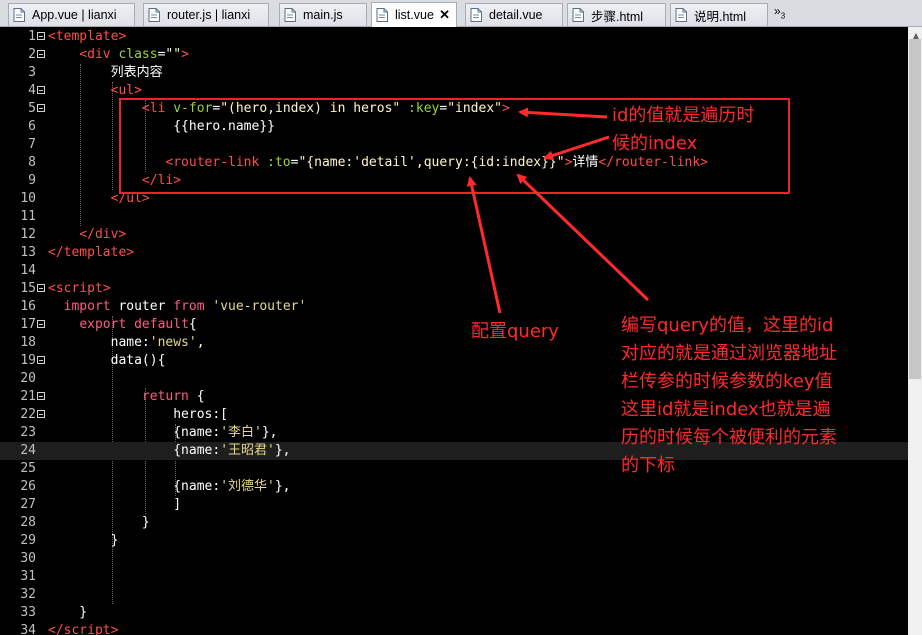 Image resolution: width=922 pixels, height=635 pixels. What do you see at coordinates (648, 465) in the screenshot?
I see `annotation-line: 的下标` at bounding box center [648, 465].